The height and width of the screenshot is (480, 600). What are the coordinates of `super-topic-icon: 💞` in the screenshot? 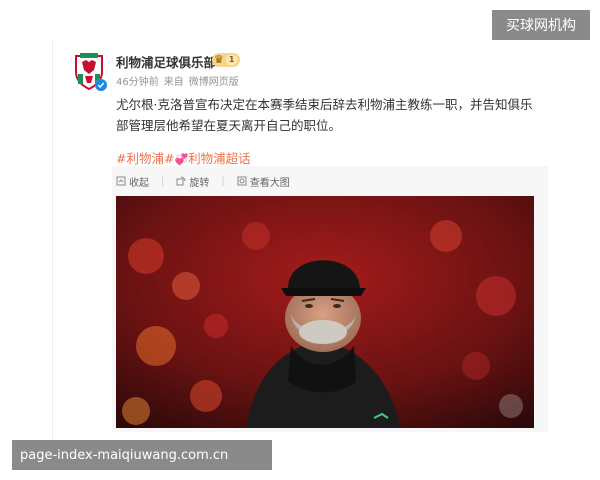 It's located at (181, 159).